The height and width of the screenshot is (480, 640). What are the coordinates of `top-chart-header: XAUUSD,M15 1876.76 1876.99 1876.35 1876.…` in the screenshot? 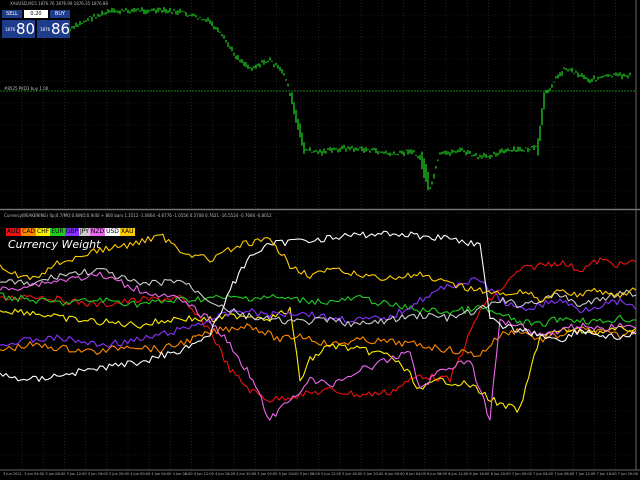 It's located at (59, 3).